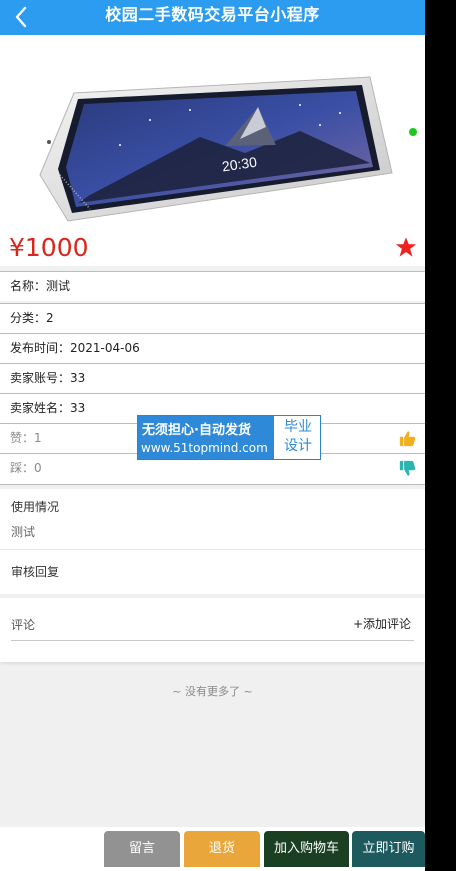 Image resolution: width=456 pixels, height=871 pixels. Describe the element at coordinates (212, 572) in the screenshot. I see `review-section: 审核回复` at that location.